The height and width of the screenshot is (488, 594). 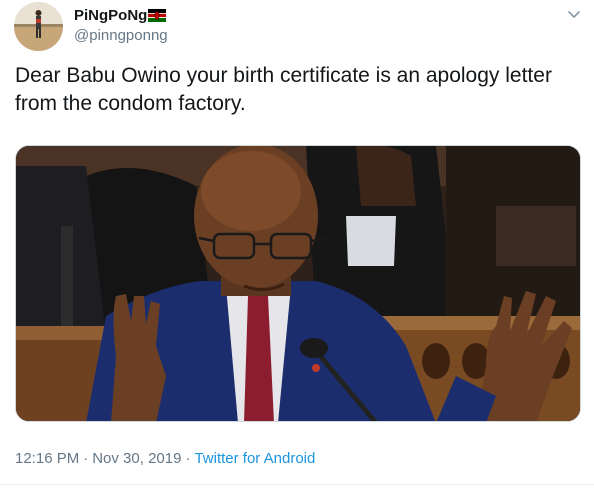 I want to click on avatar, so click(x=38, y=26).